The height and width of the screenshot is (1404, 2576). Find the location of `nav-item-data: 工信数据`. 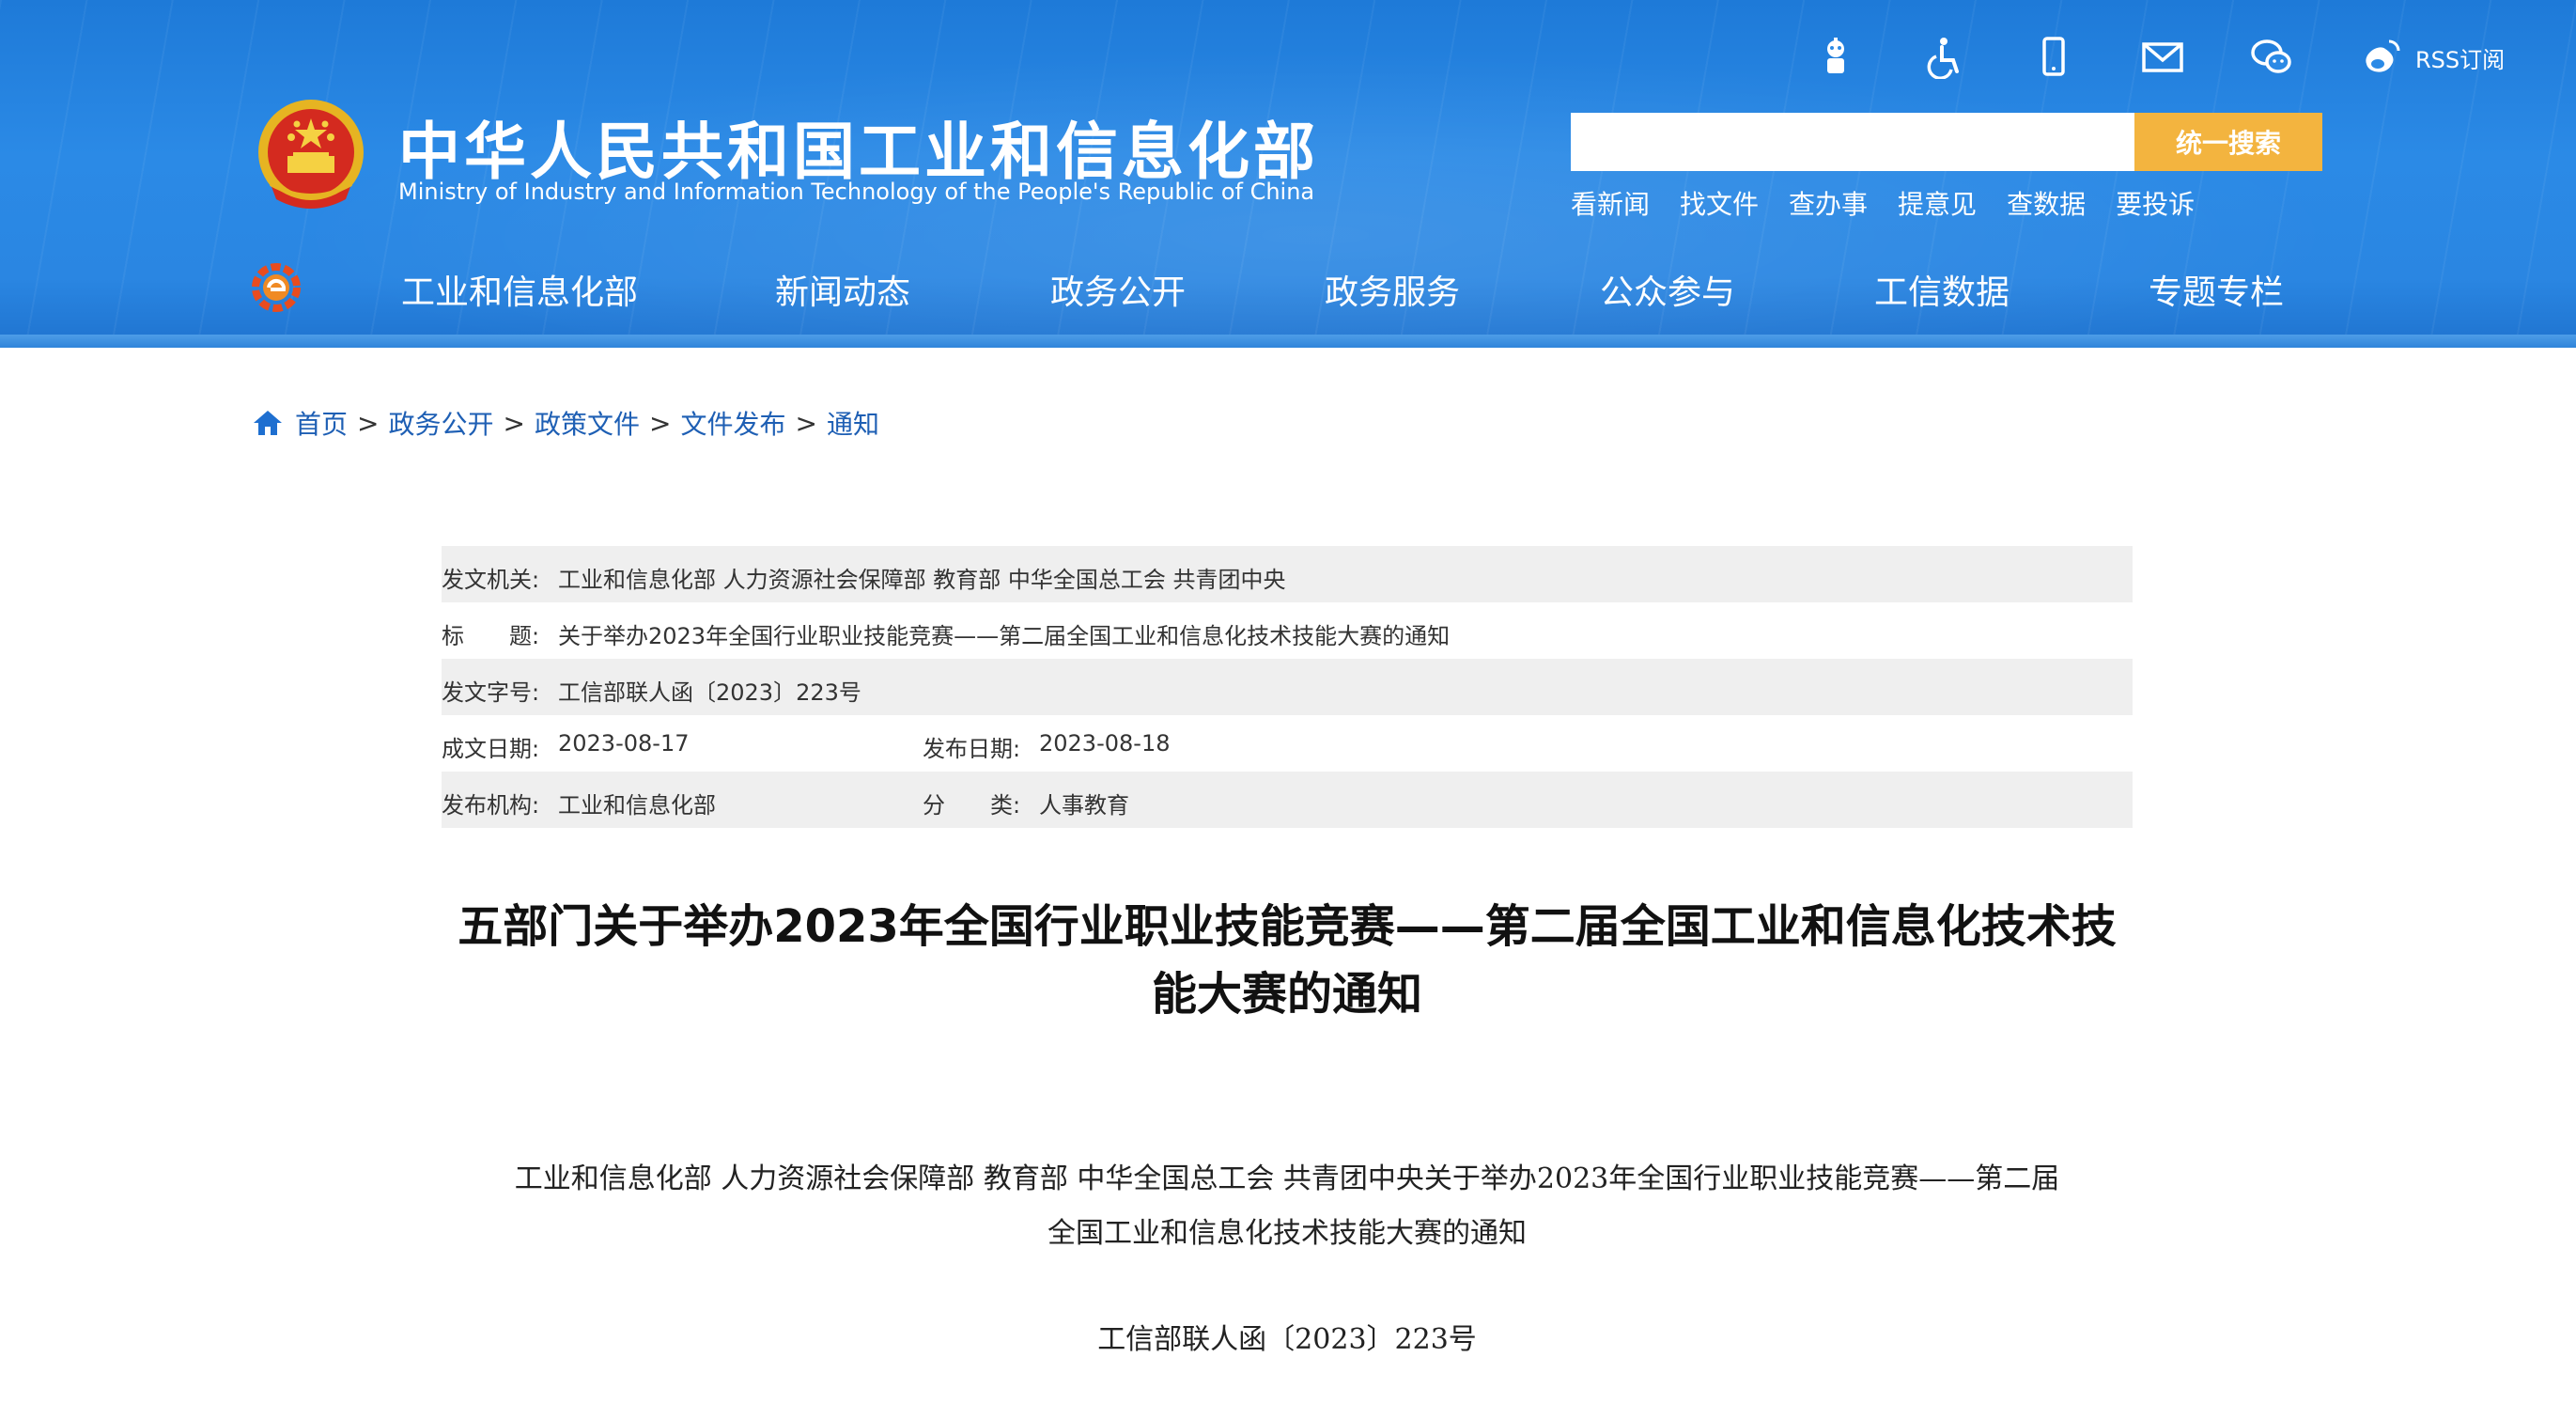

nav-item-data: 工信数据 is located at coordinates (1942, 289).